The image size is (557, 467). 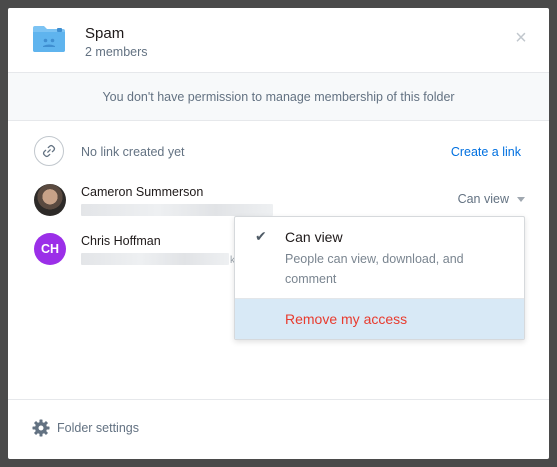 I want to click on member-count: 2 members, so click(x=116, y=52).